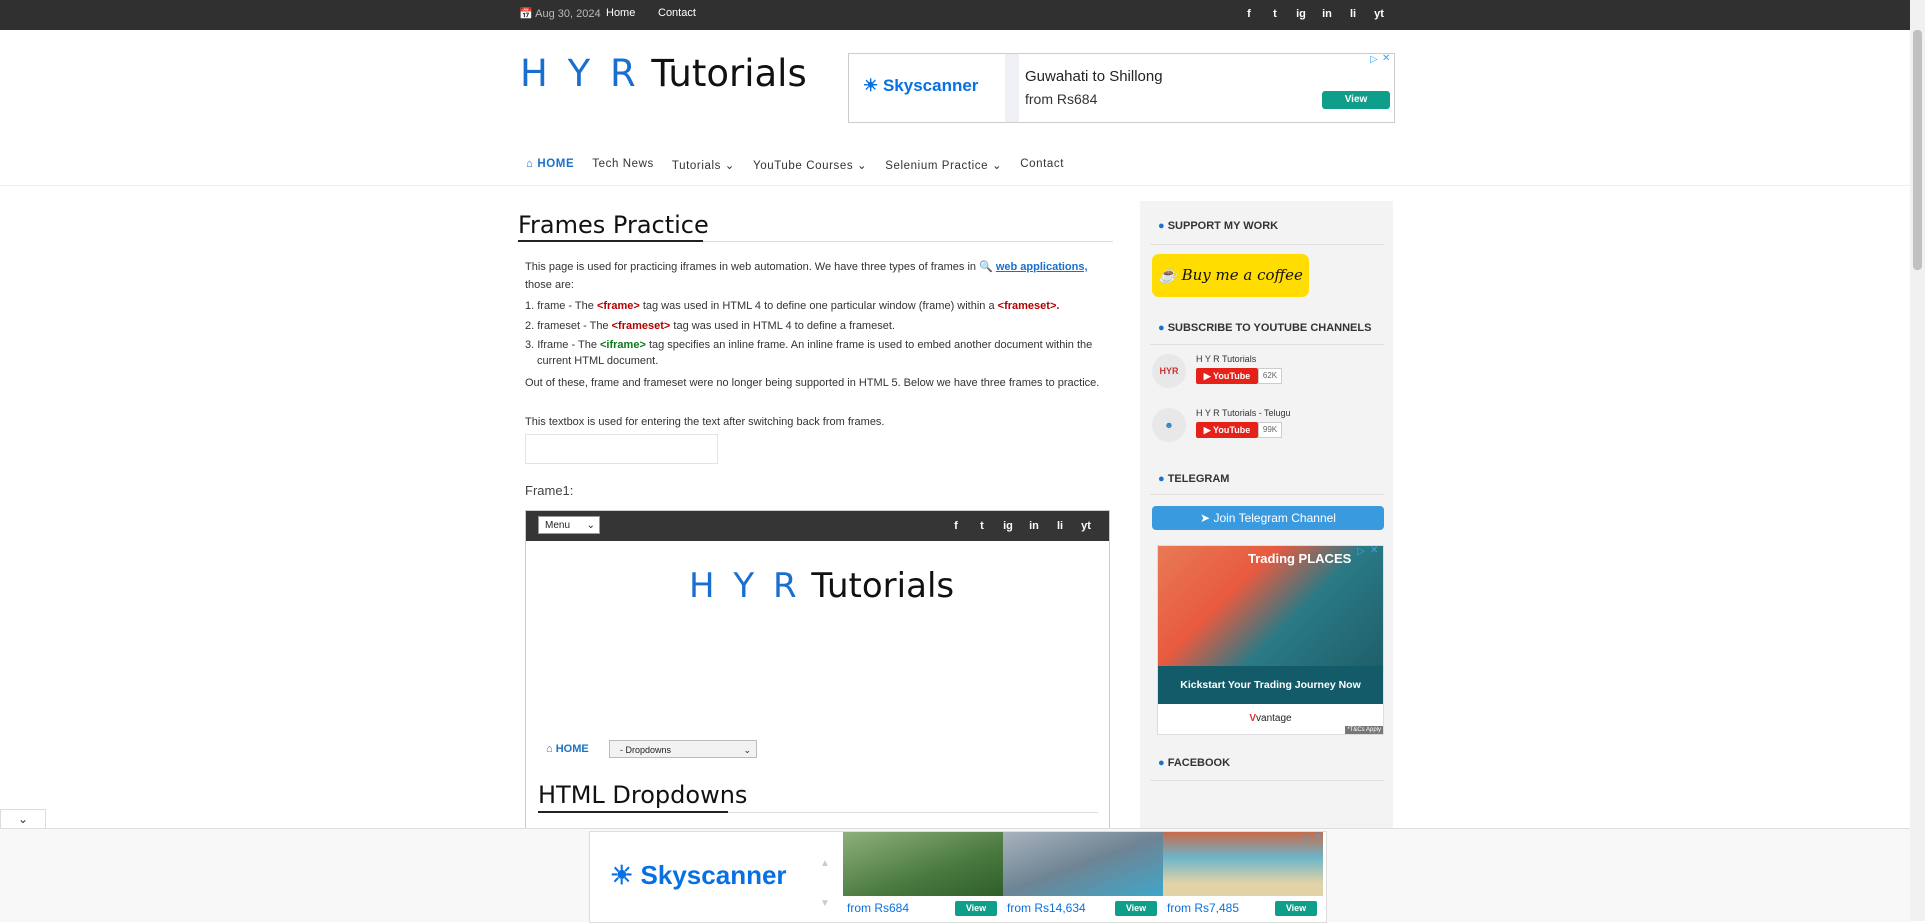 This screenshot has width=1925, height=923. What do you see at coordinates (677, 13) in the screenshot?
I see `top-link-contact: Contact` at bounding box center [677, 13].